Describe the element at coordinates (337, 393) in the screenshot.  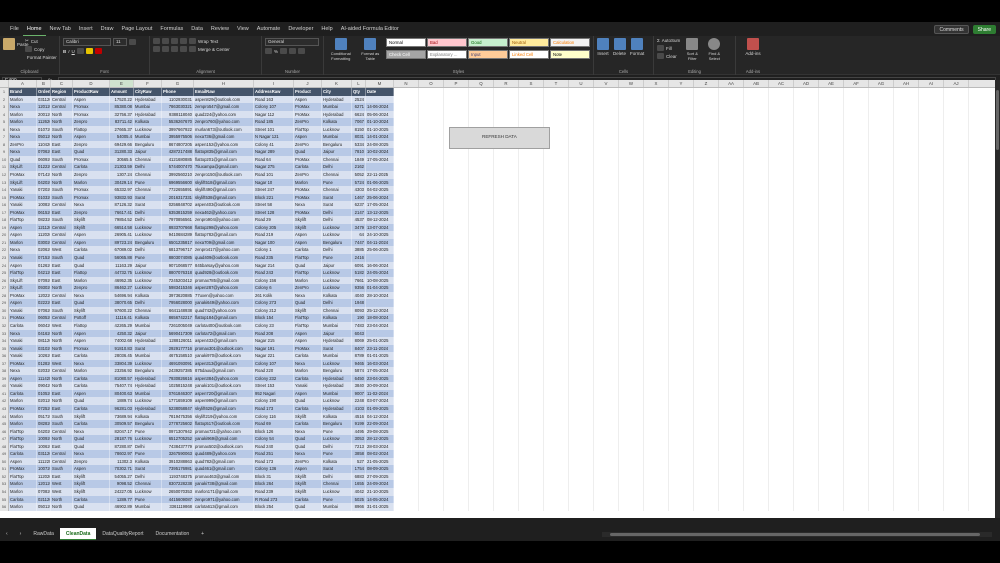
I see `table-cell: Mumbai` at that location.